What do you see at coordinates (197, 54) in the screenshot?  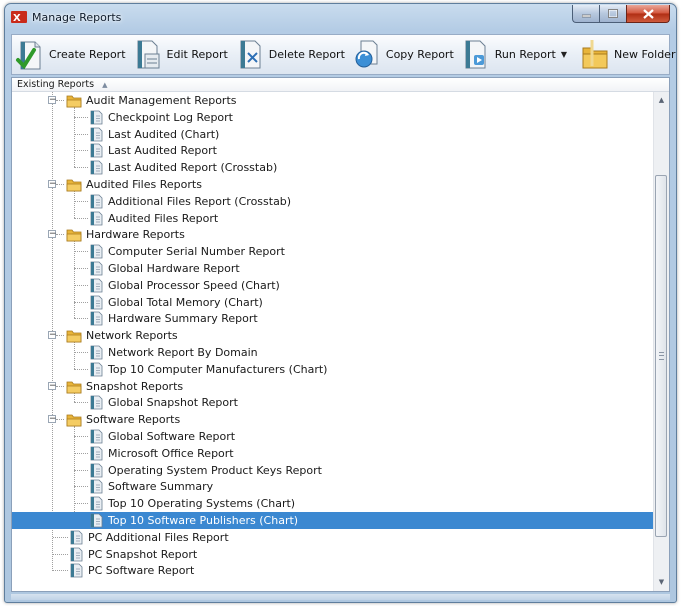 I see `edit-report-label: Edit Report` at bounding box center [197, 54].